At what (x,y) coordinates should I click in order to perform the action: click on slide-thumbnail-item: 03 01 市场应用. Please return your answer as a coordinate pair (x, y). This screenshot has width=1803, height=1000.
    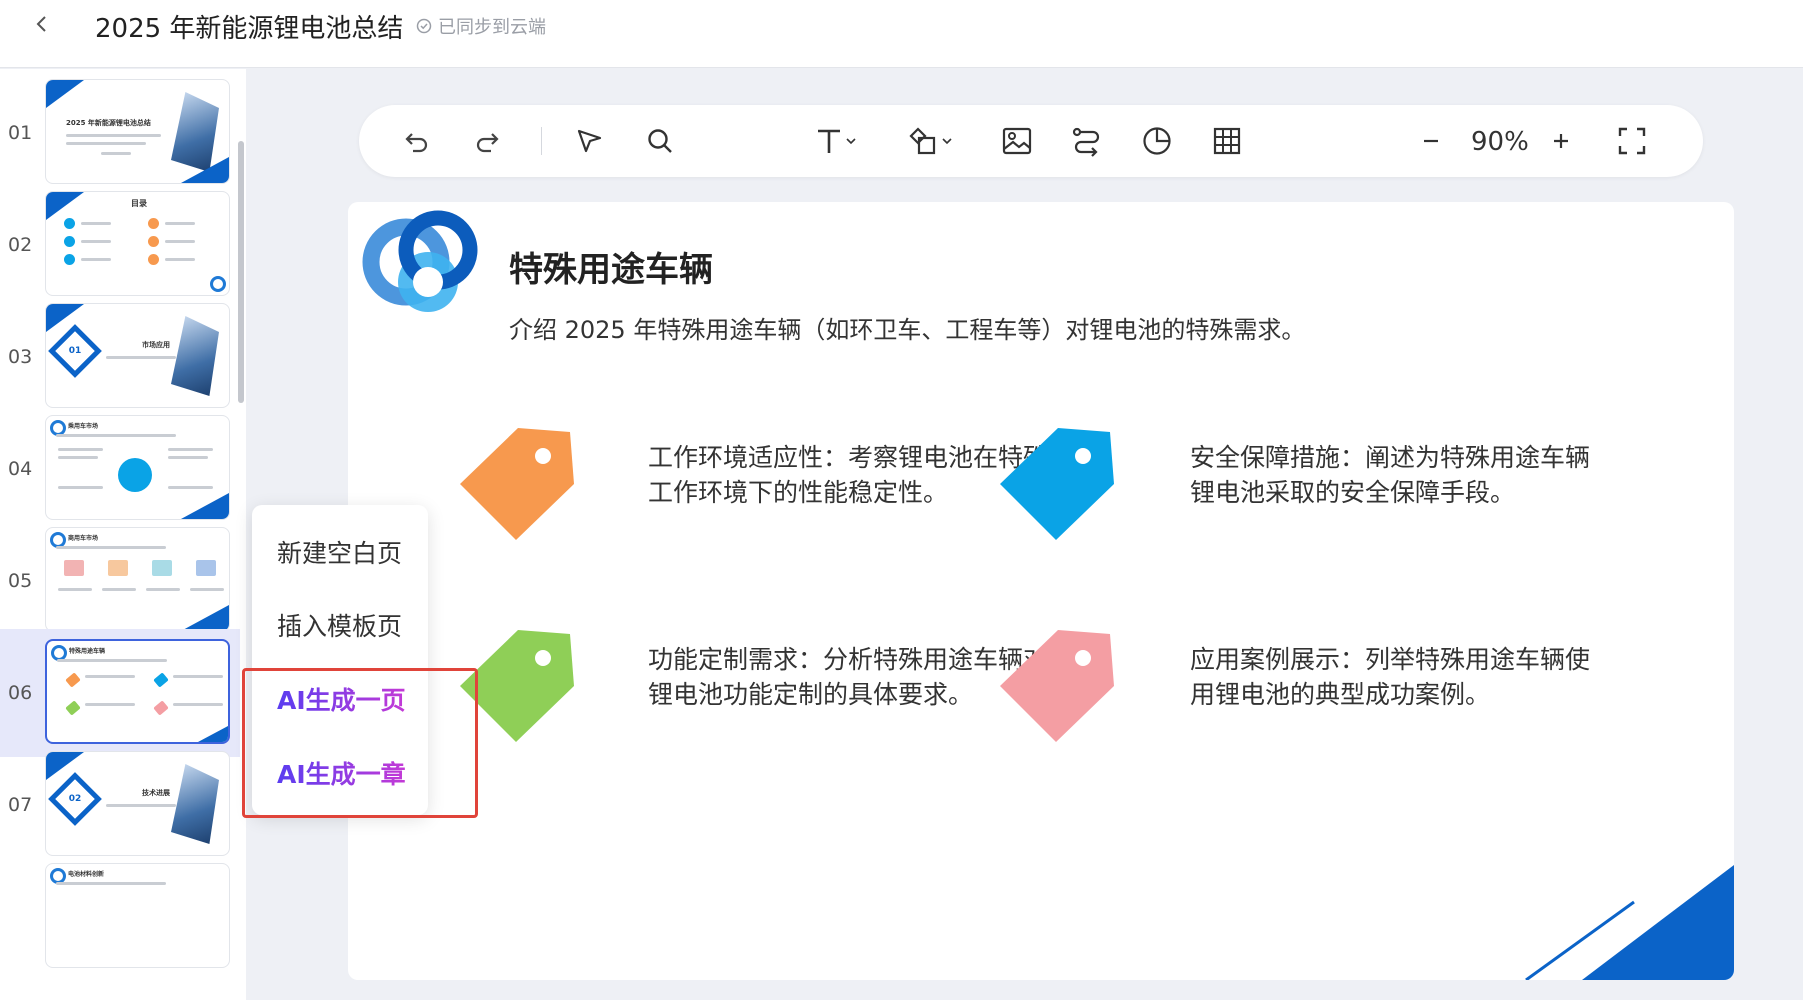
    Looking at the image, I should click on (120, 357).